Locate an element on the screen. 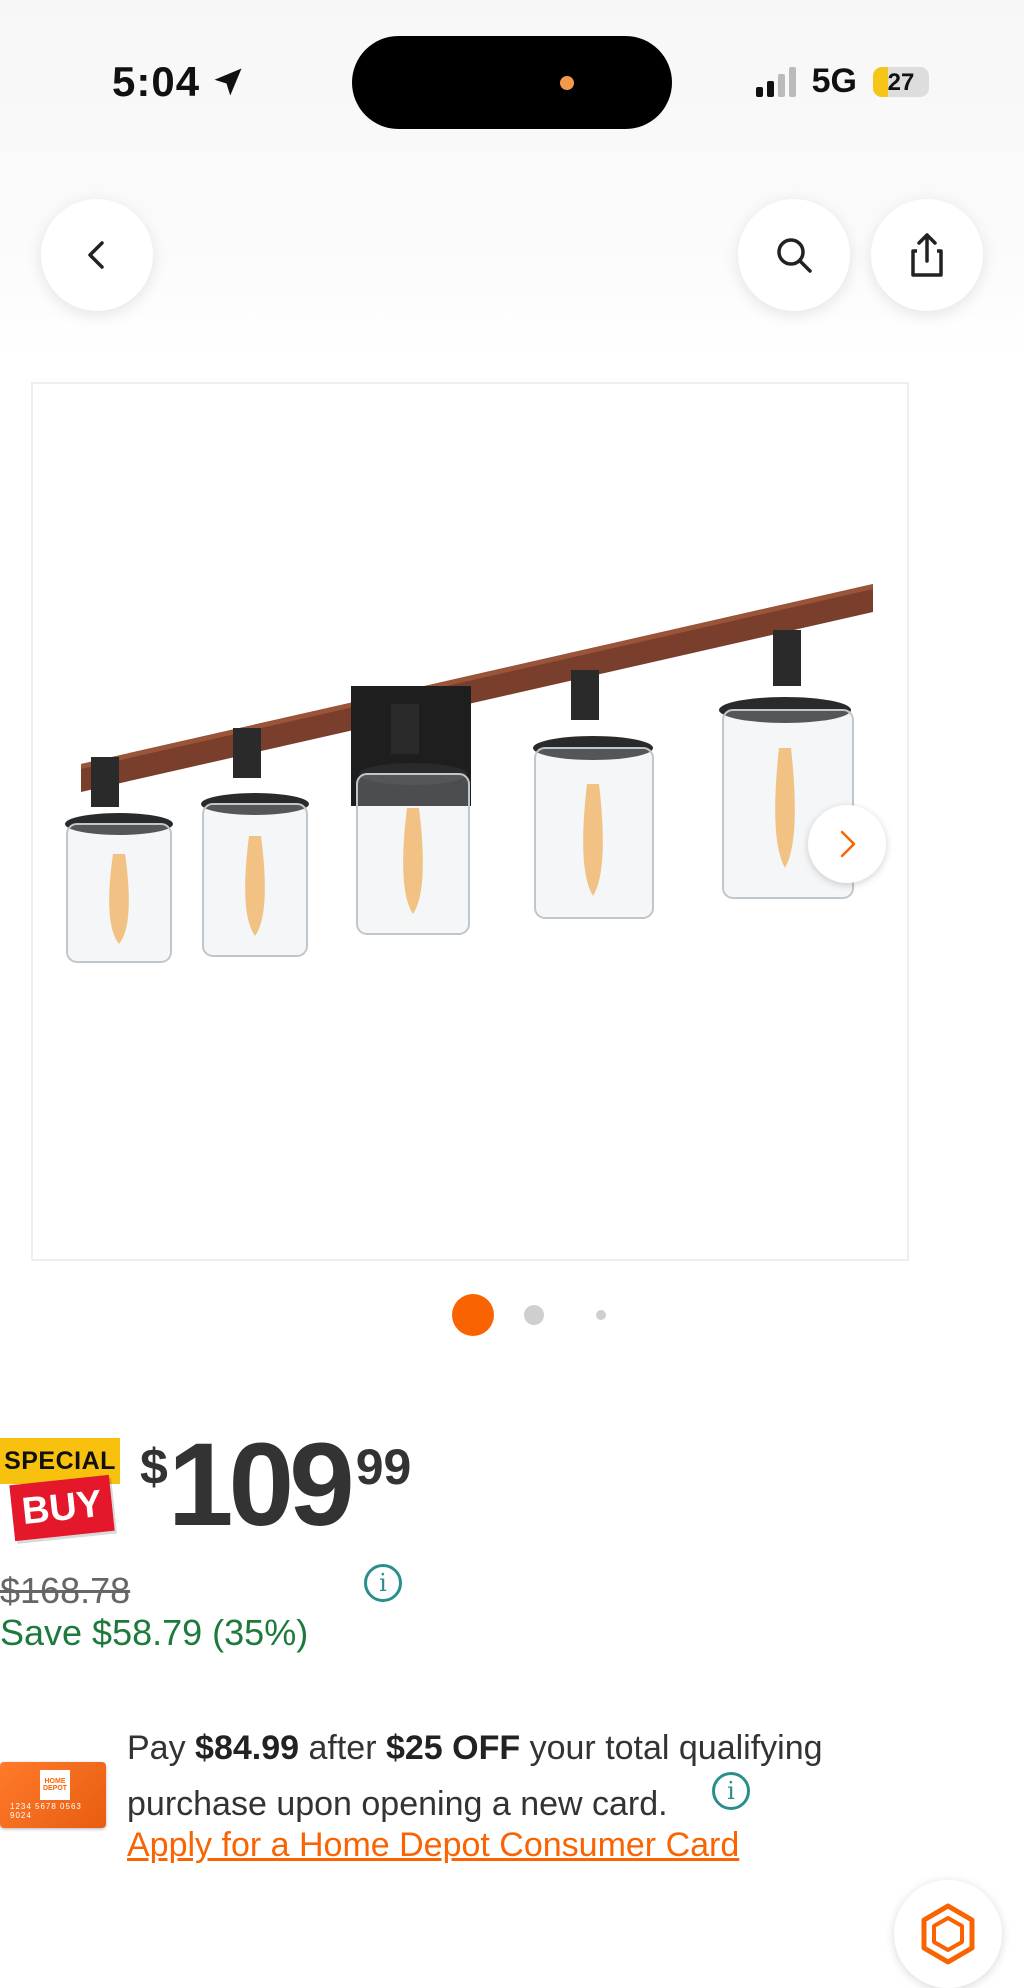 The height and width of the screenshot is (1988, 1024). card-number: 1234 5678 0563 9024 is located at coordinates (46, 1811).